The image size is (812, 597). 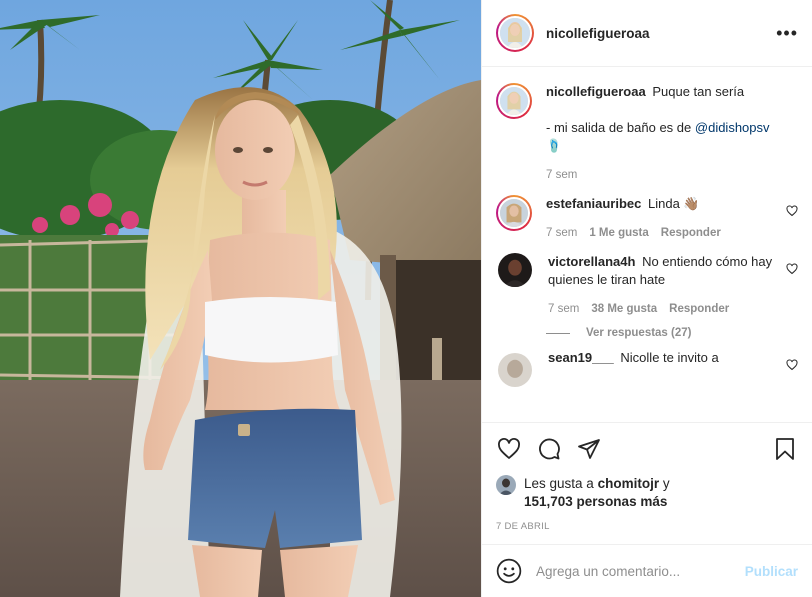 I want to click on caption-line-1: Puque tan sería, so click(x=698, y=91).